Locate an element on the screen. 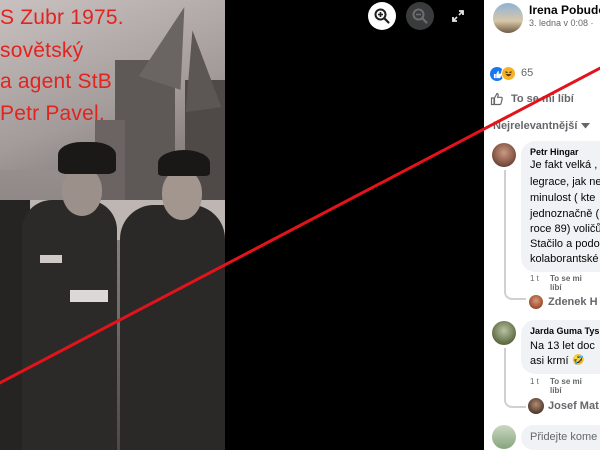 This screenshot has width=600, height=450. comment-composer: Přidejte kome is located at coordinates (560, 437).